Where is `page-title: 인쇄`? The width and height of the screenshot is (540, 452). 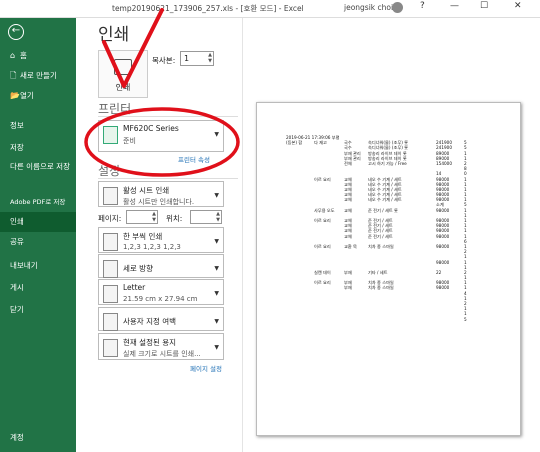
page-title: 인쇄 is located at coordinates (114, 35).